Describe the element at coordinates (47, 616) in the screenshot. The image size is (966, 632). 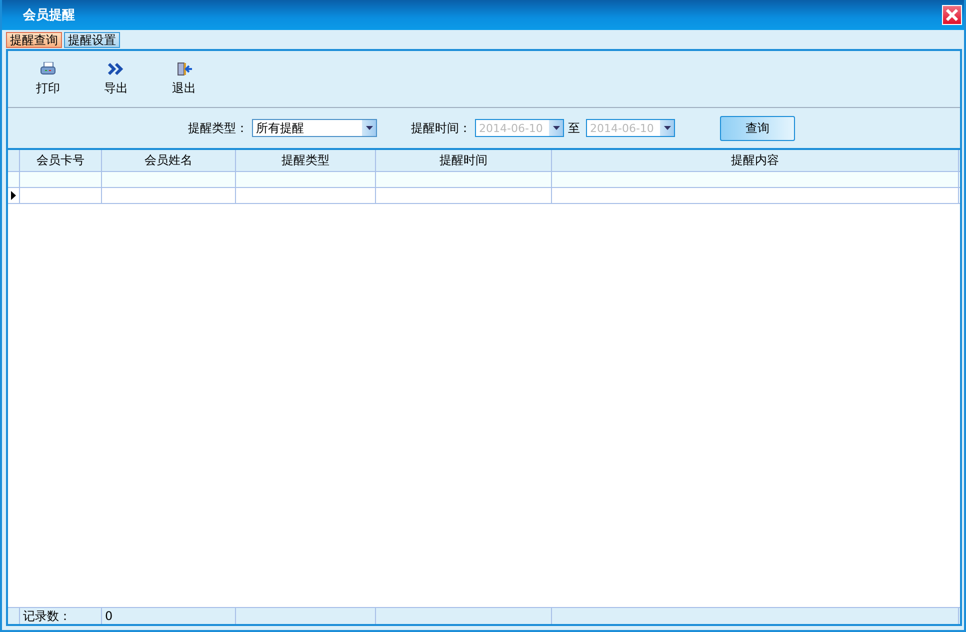
I see `record-count-label: 记录数：` at that location.